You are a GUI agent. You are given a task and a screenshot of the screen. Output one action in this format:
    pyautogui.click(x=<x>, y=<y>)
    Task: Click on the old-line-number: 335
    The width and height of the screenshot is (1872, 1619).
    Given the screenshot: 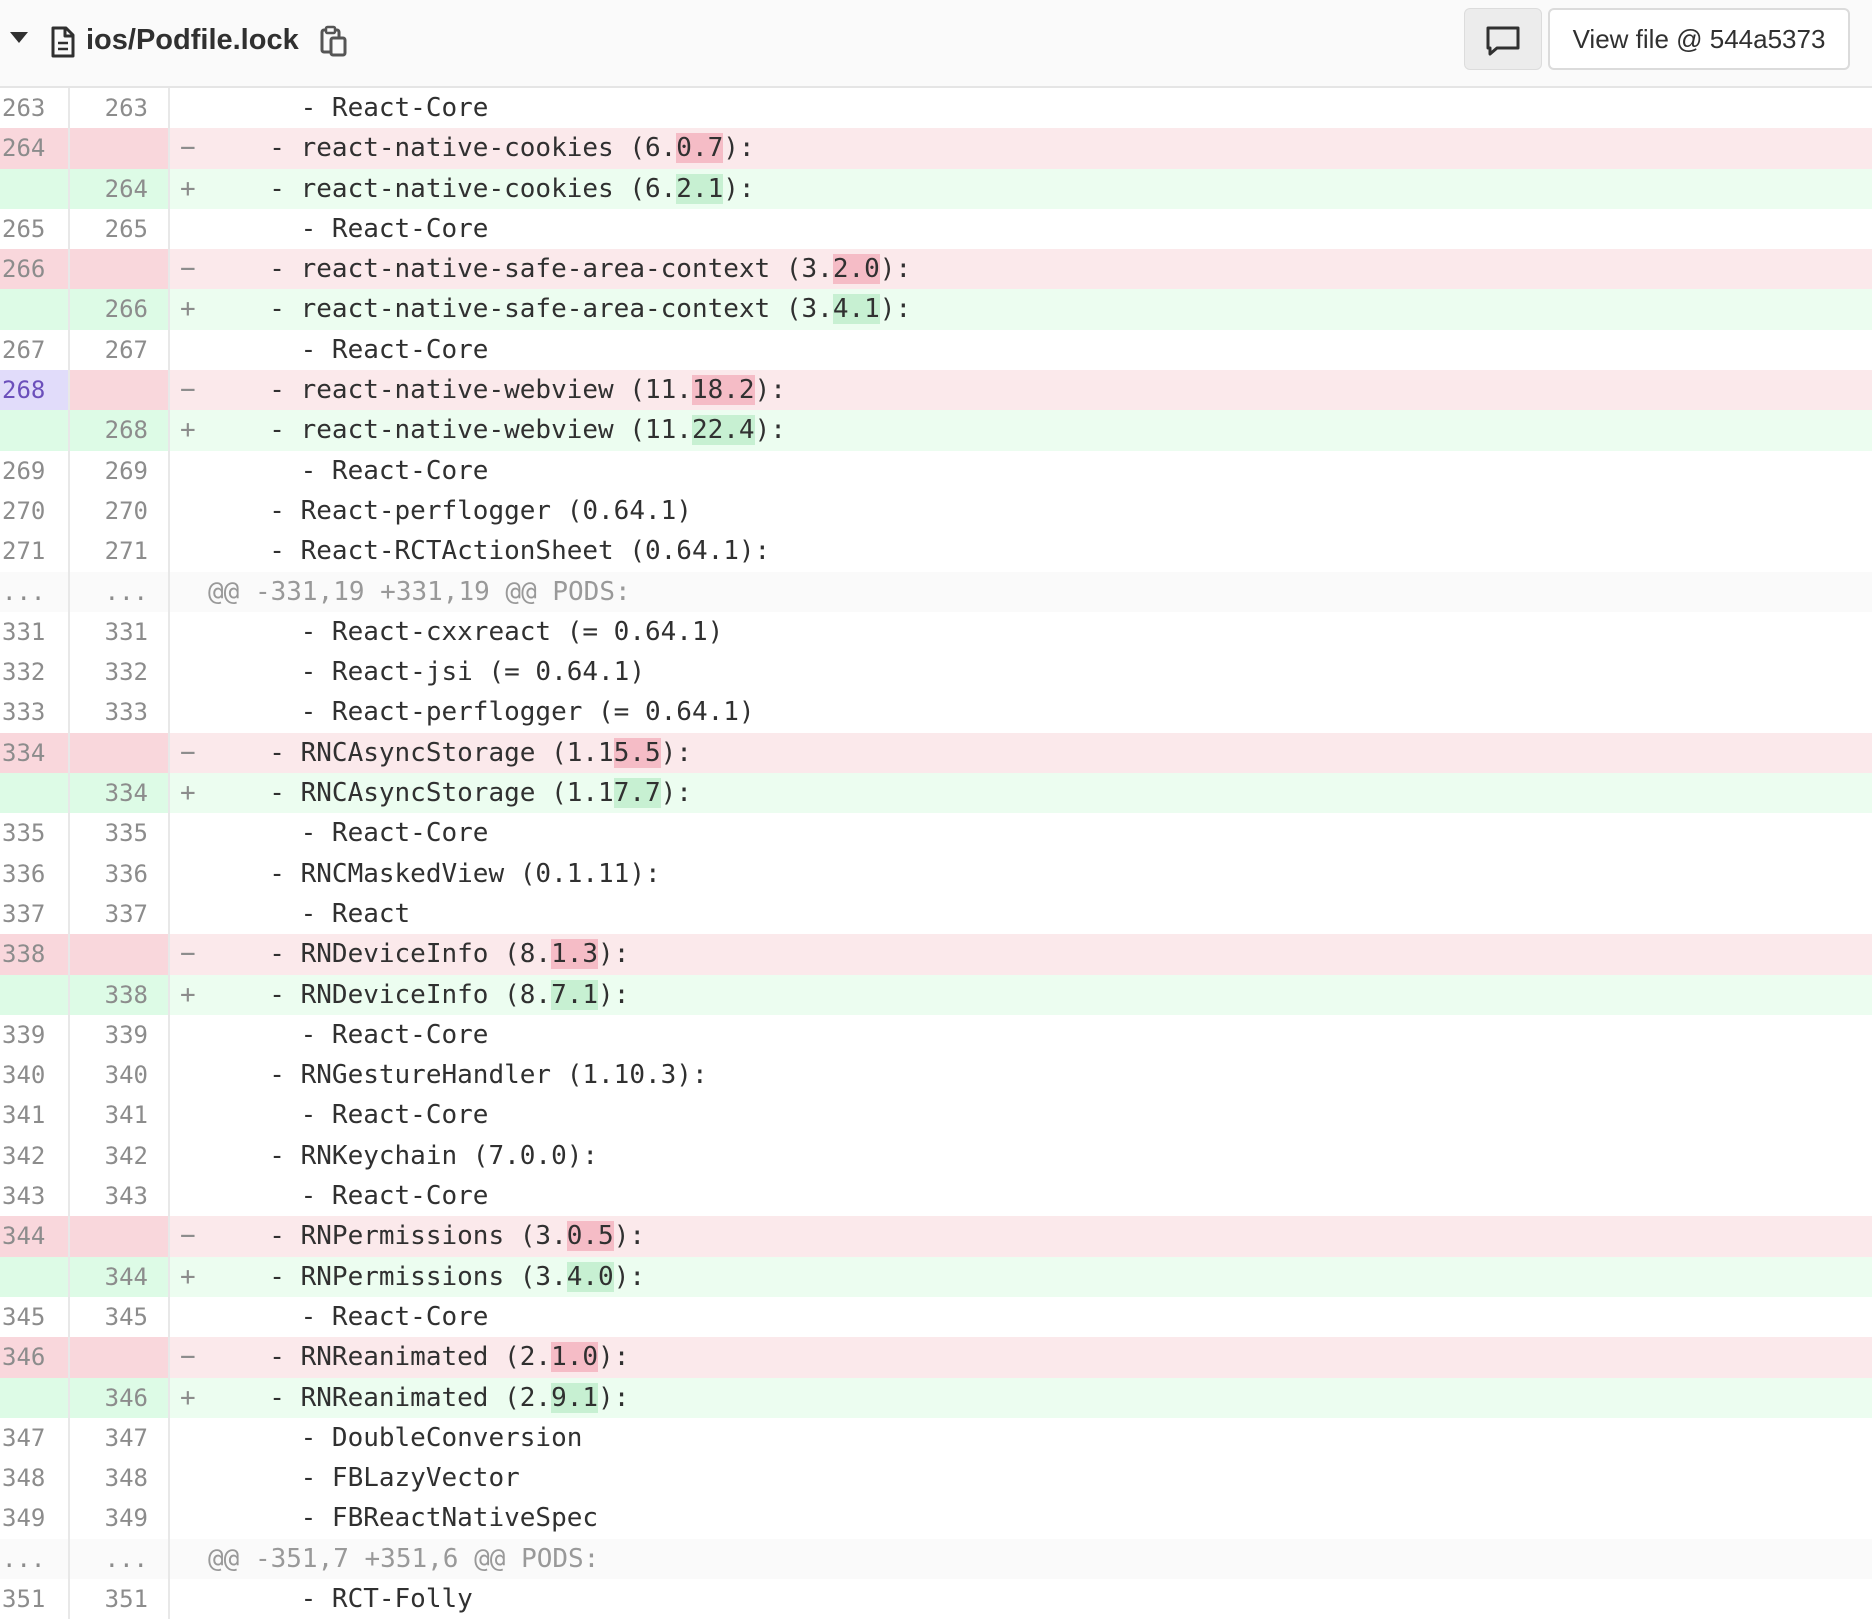 What is the action you would take?
    pyautogui.click(x=35, y=833)
    